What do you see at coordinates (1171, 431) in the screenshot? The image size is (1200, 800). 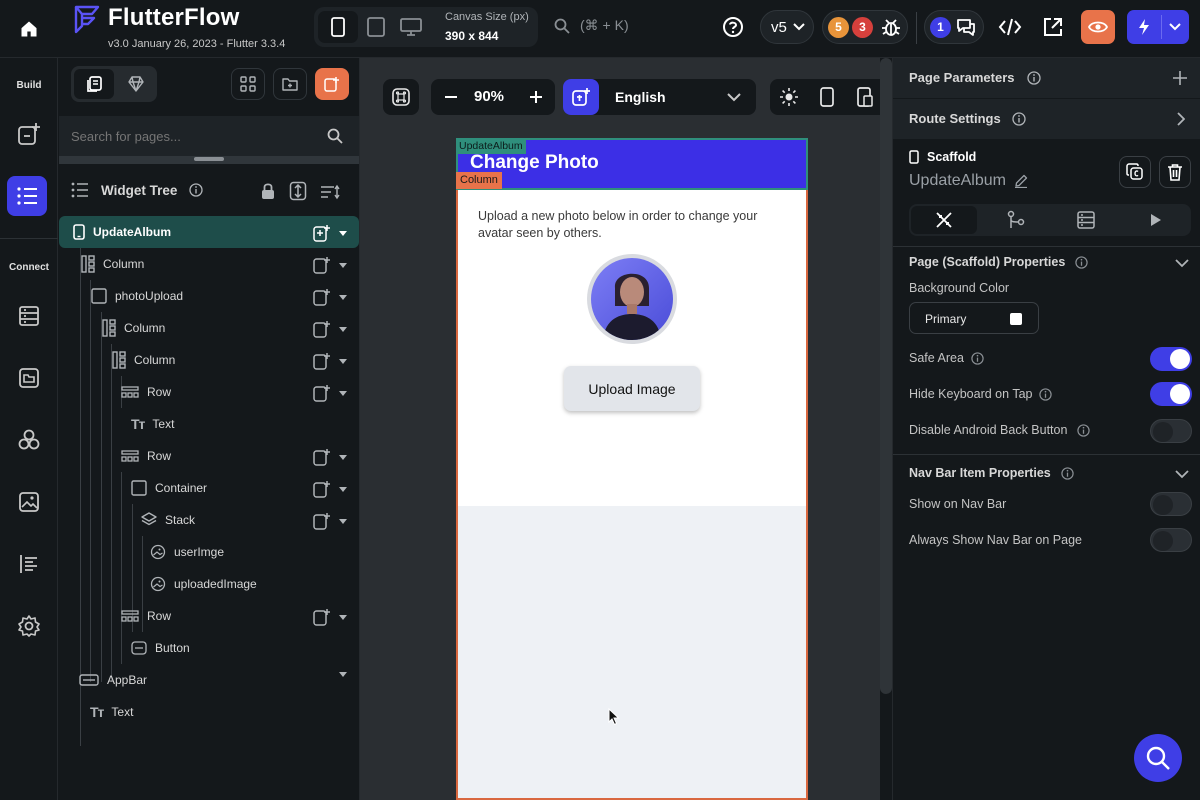 I see `disable-back-toggle` at bounding box center [1171, 431].